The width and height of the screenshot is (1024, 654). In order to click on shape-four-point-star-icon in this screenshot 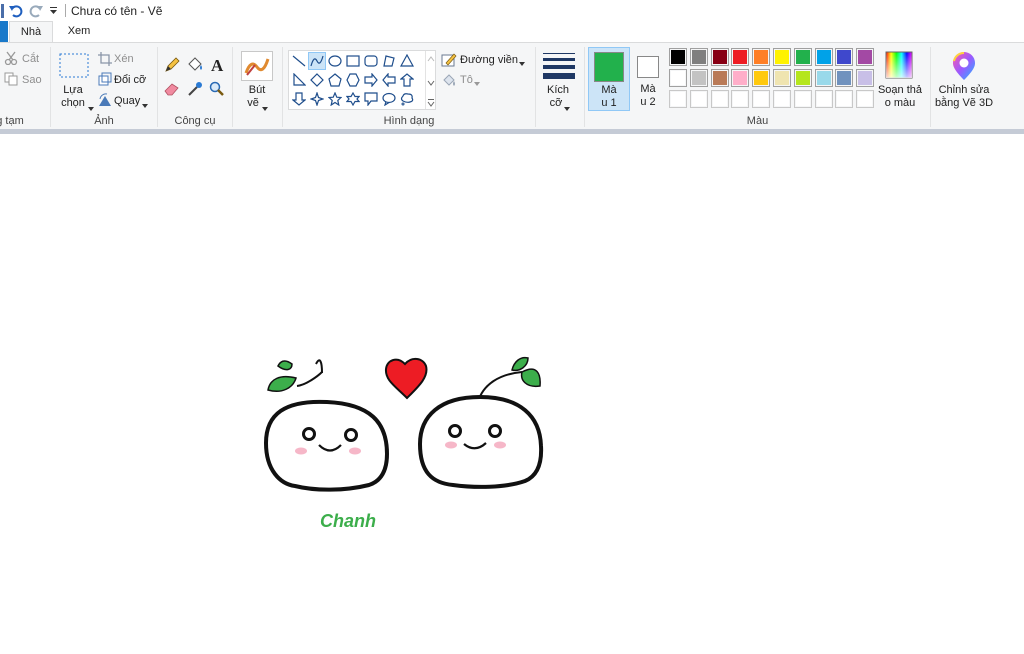, I will do `click(317, 99)`.